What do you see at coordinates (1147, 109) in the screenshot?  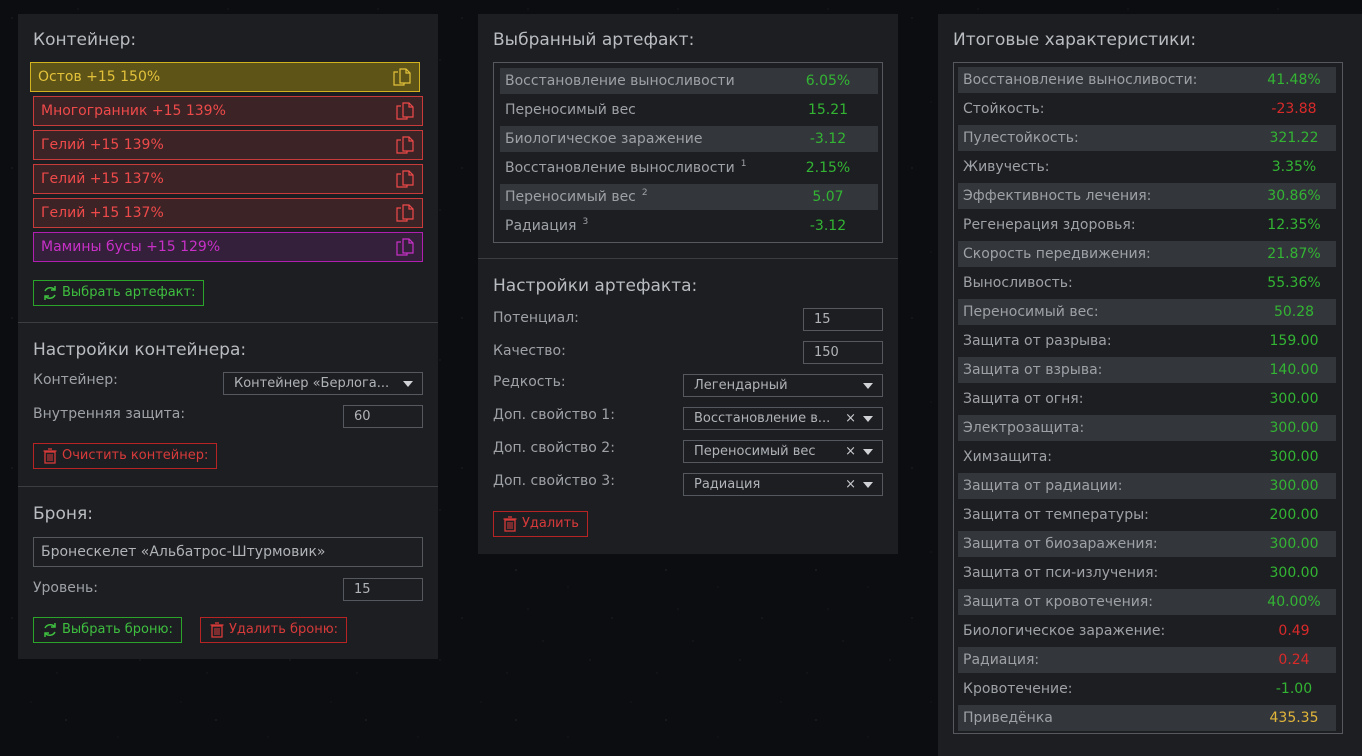 I see `total-stat-row: Стойкость: -23.88` at bounding box center [1147, 109].